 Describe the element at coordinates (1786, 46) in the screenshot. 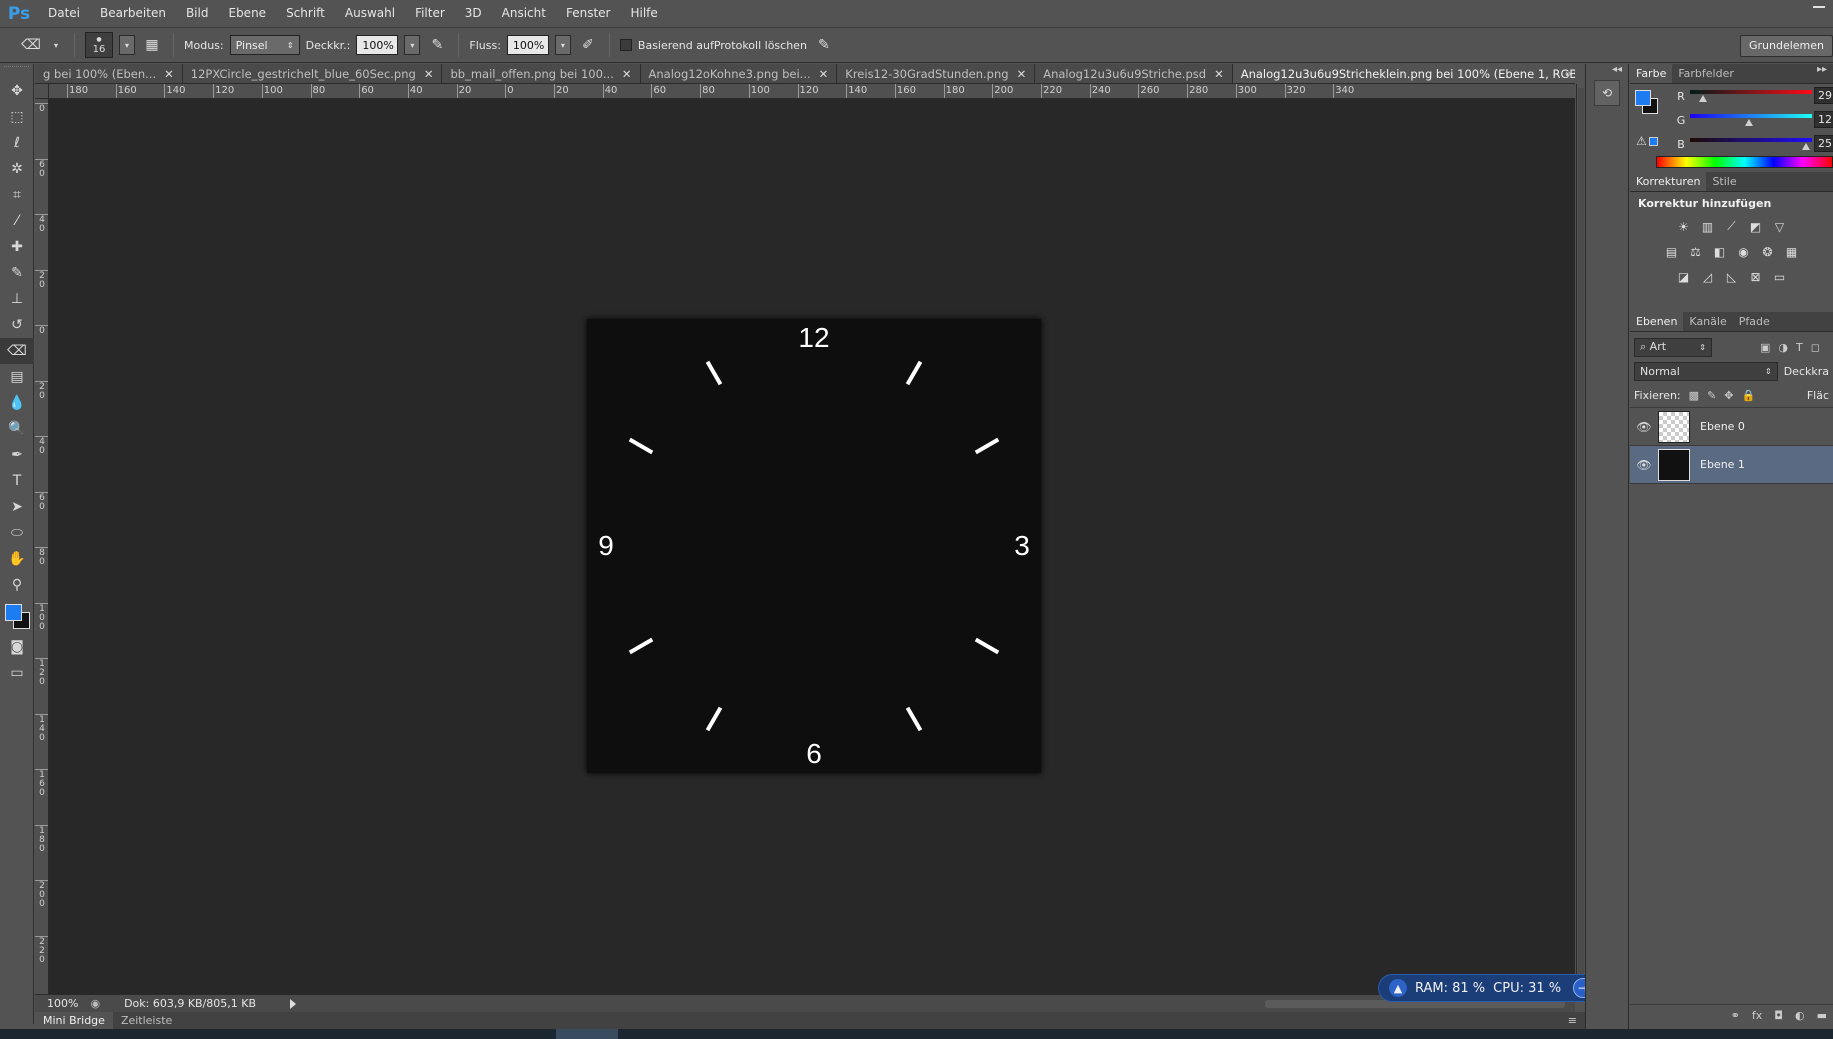

I see `workspace-switcher-button: Grundelemen` at that location.